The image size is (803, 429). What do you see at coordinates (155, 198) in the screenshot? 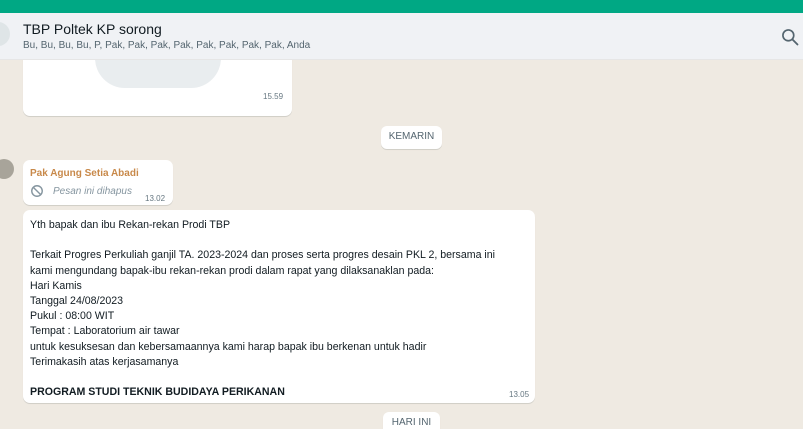
I see `message-time: 13.02` at bounding box center [155, 198].